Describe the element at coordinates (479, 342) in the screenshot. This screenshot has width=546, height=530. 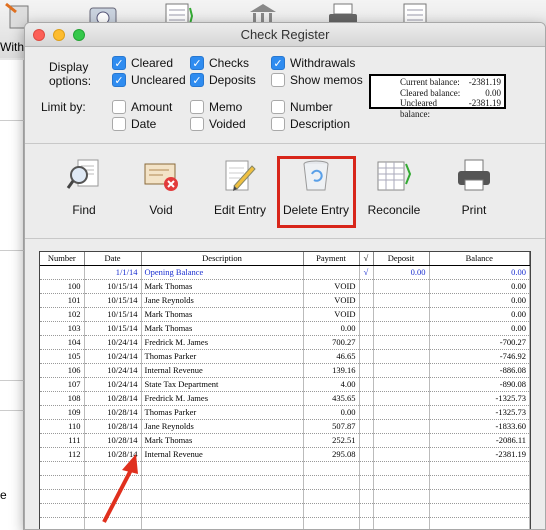
I see `cell-balance: -700.27` at that location.